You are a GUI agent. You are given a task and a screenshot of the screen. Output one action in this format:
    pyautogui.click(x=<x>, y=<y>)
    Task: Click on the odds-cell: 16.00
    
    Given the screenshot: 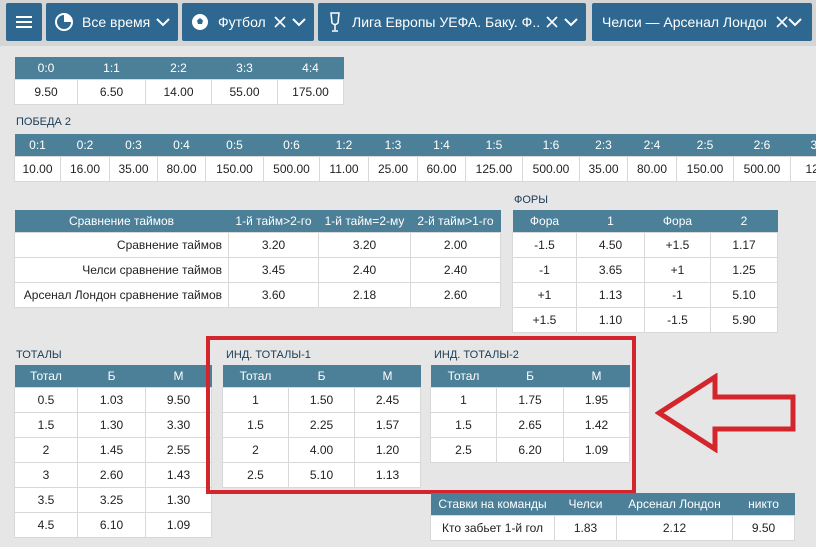 What is the action you would take?
    pyautogui.click(x=85, y=168)
    